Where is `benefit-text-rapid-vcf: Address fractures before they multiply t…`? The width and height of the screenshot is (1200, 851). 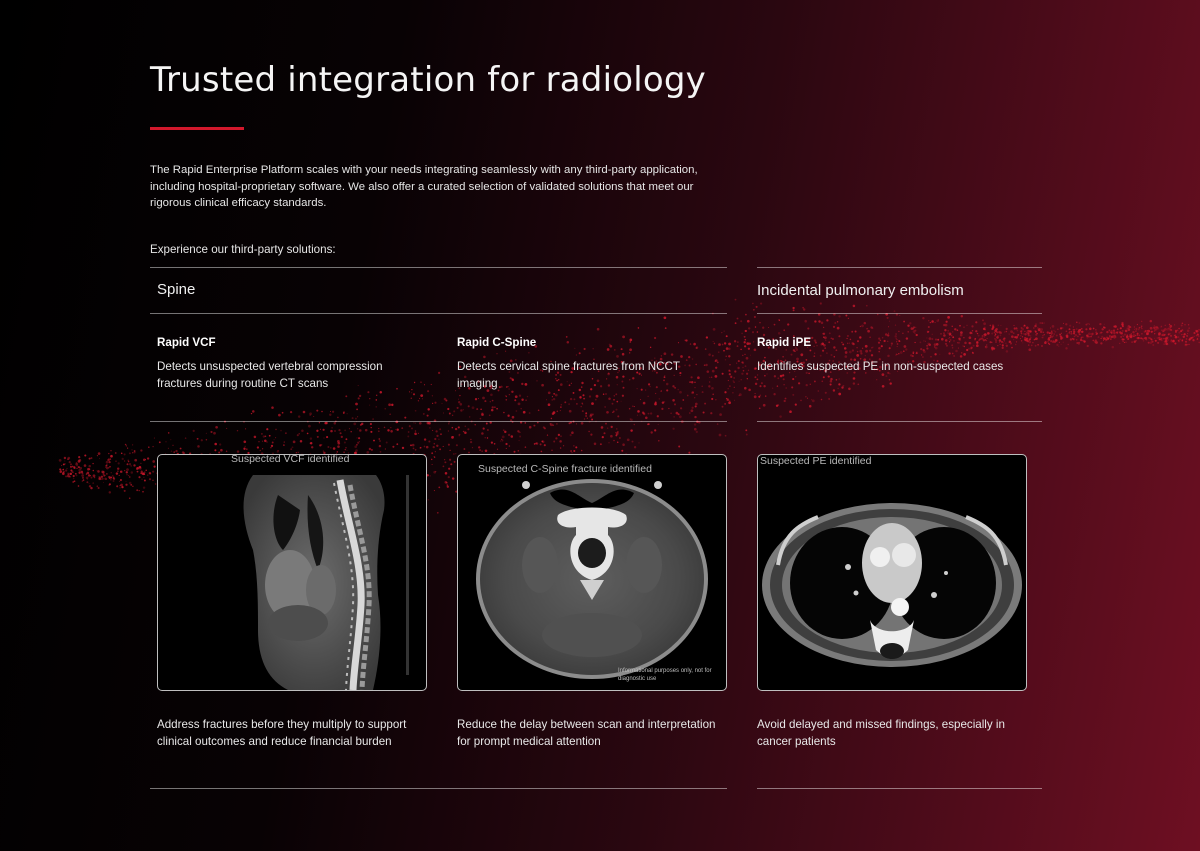 benefit-text-rapid-vcf: Address fractures before they multiply t… is located at coordinates (282, 733).